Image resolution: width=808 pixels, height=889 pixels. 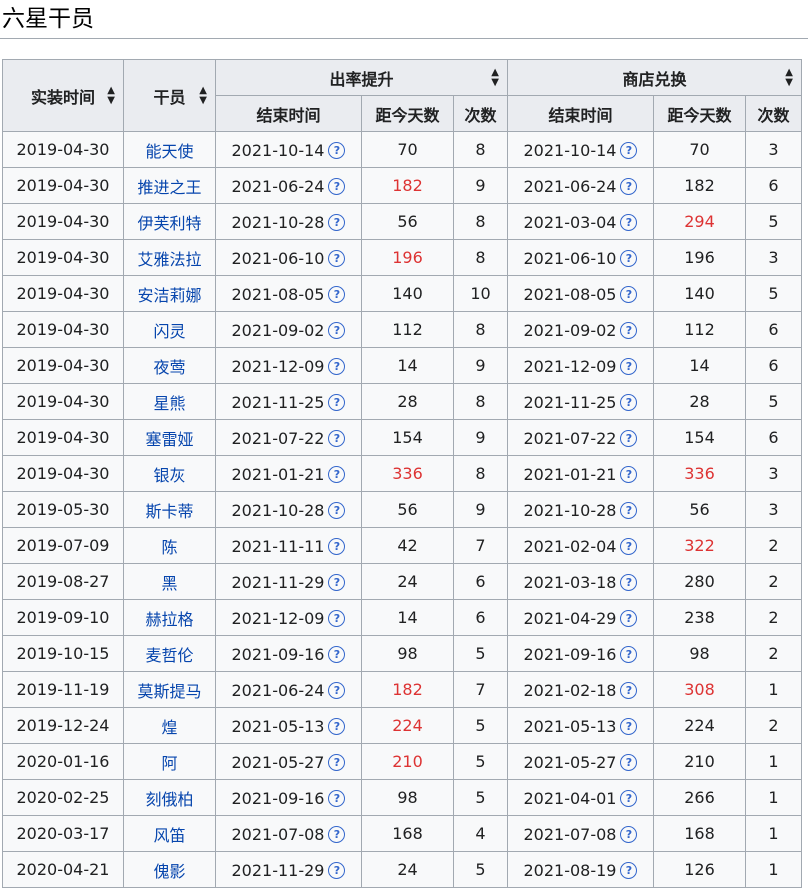 I want to click on install-date-cell: 2019-05-30, so click(x=63, y=509).